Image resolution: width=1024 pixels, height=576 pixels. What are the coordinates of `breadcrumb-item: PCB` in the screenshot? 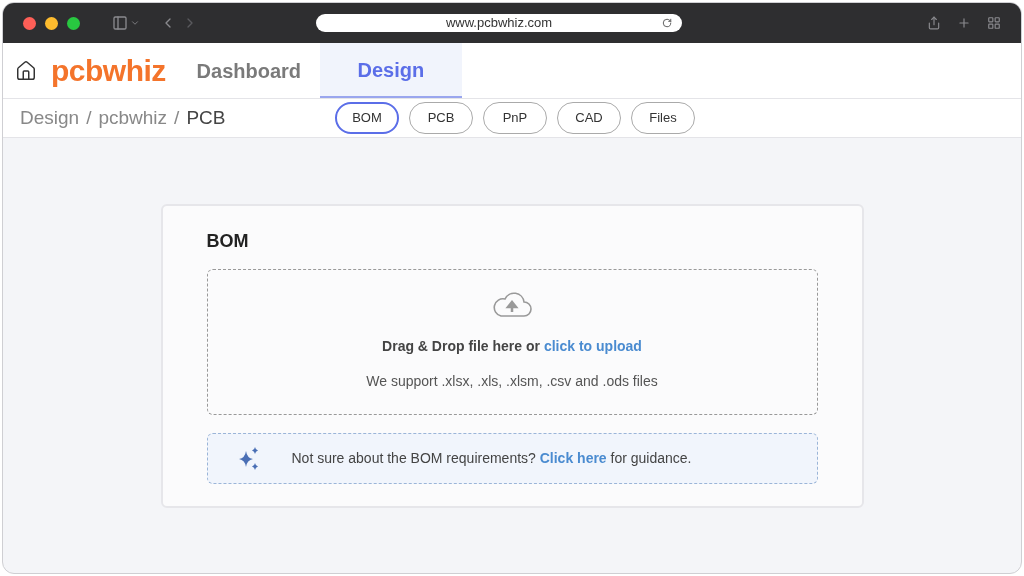 It's located at (206, 117).